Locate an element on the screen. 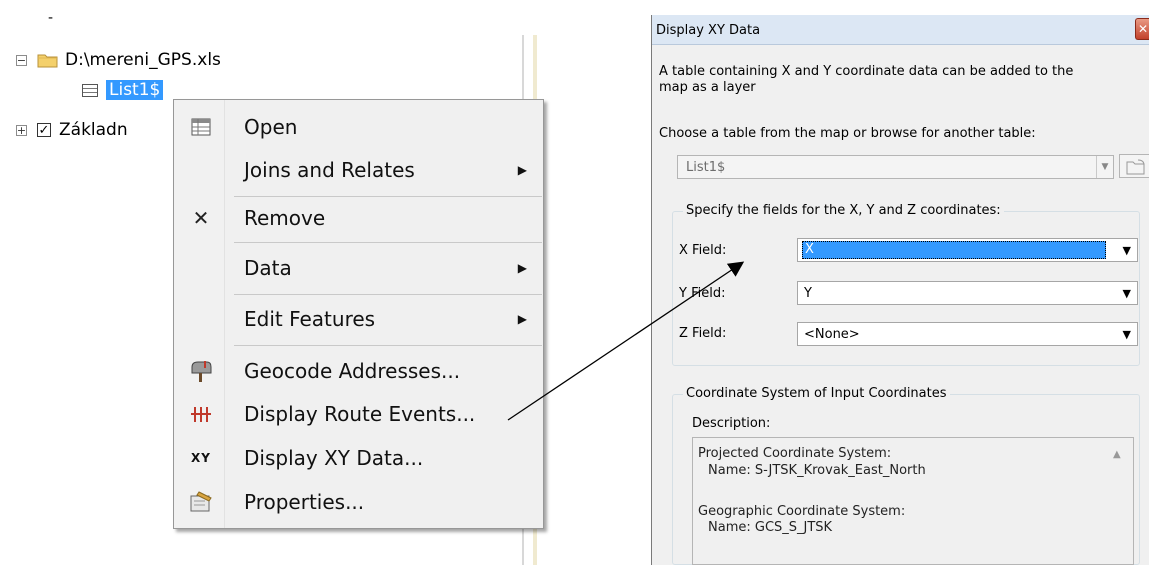 This screenshot has height=565, width=1149. toc-item-workbook: − D:\mereni_GPS.xls is located at coordinates (118, 60).